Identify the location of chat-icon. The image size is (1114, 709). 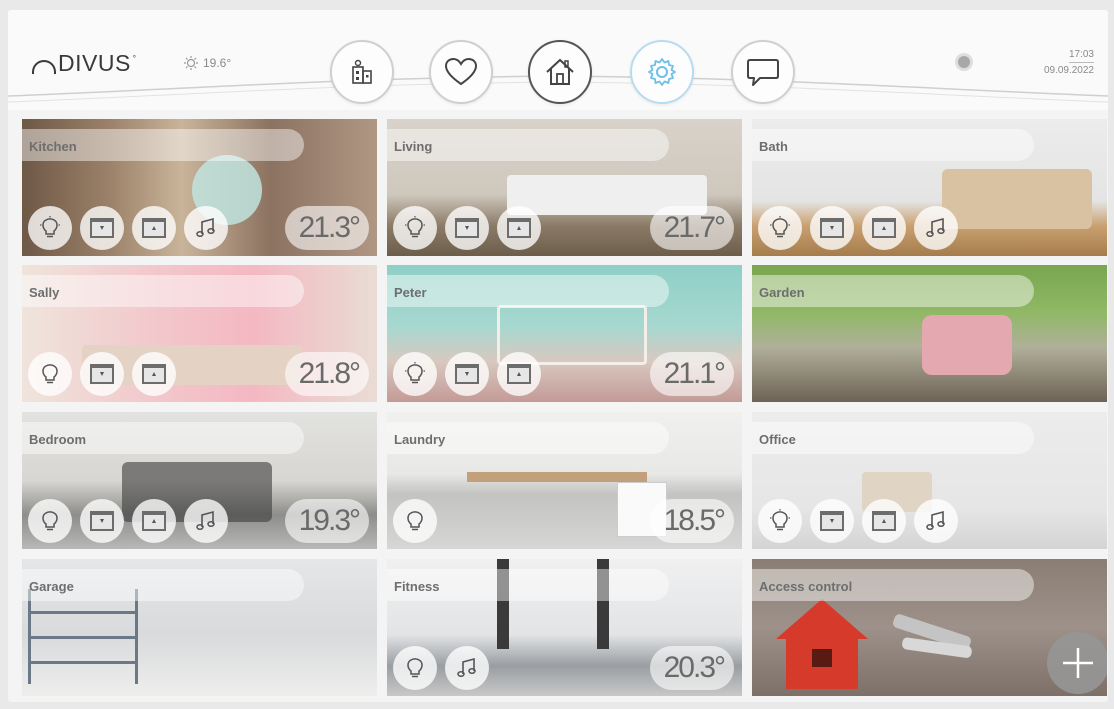
(763, 72).